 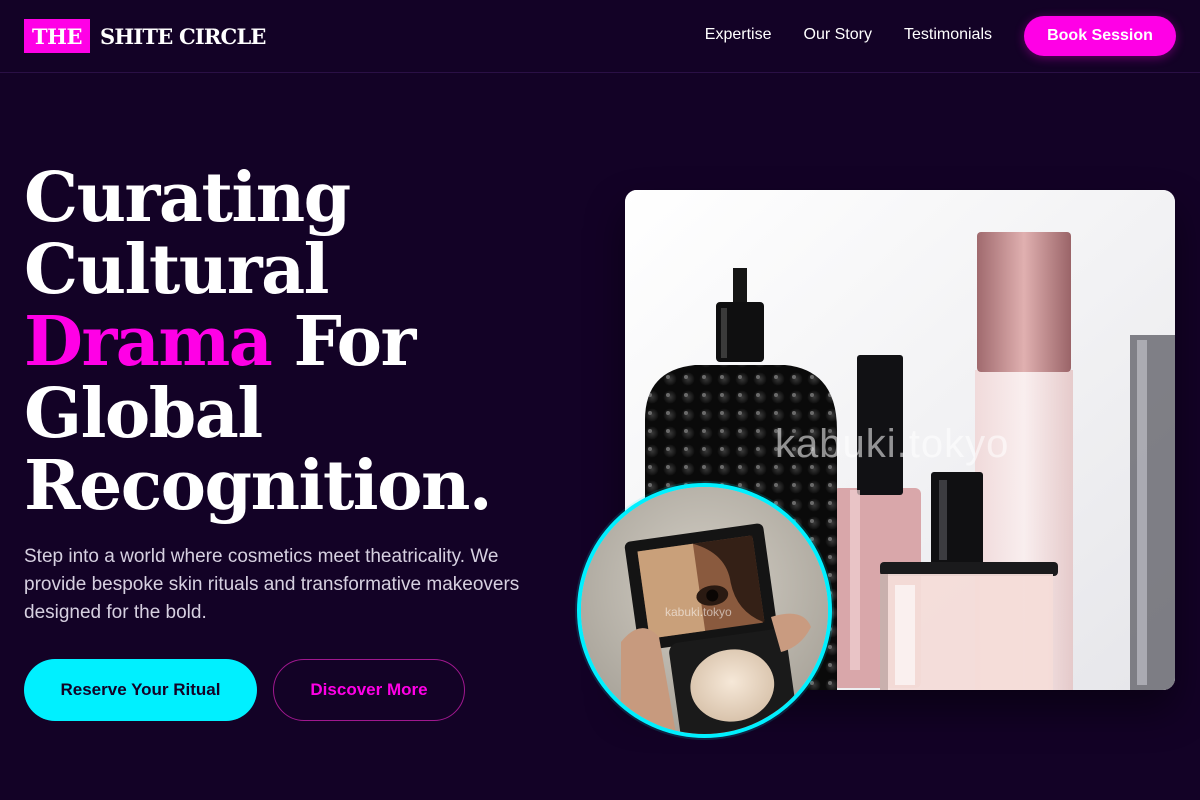 I want to click on discover-more-button: Discover More, so click(x=369, y=690).